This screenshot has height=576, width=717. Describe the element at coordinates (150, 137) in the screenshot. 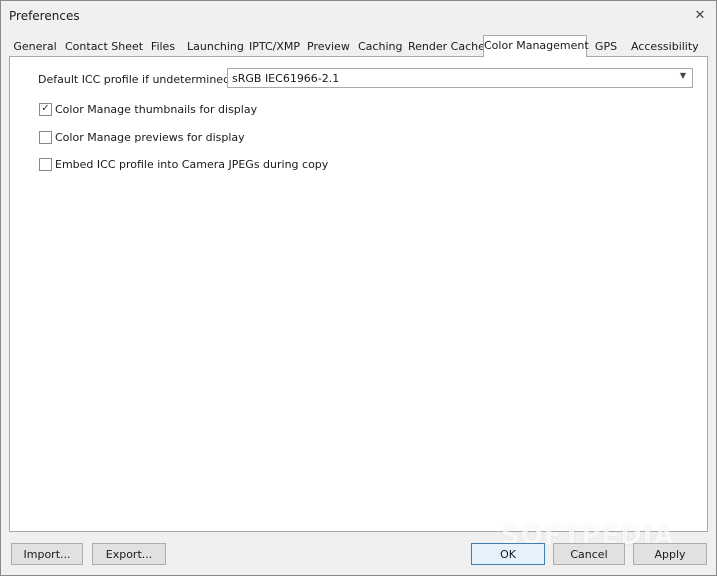

I see `previews-label: Color Manage previews for display` at that location.